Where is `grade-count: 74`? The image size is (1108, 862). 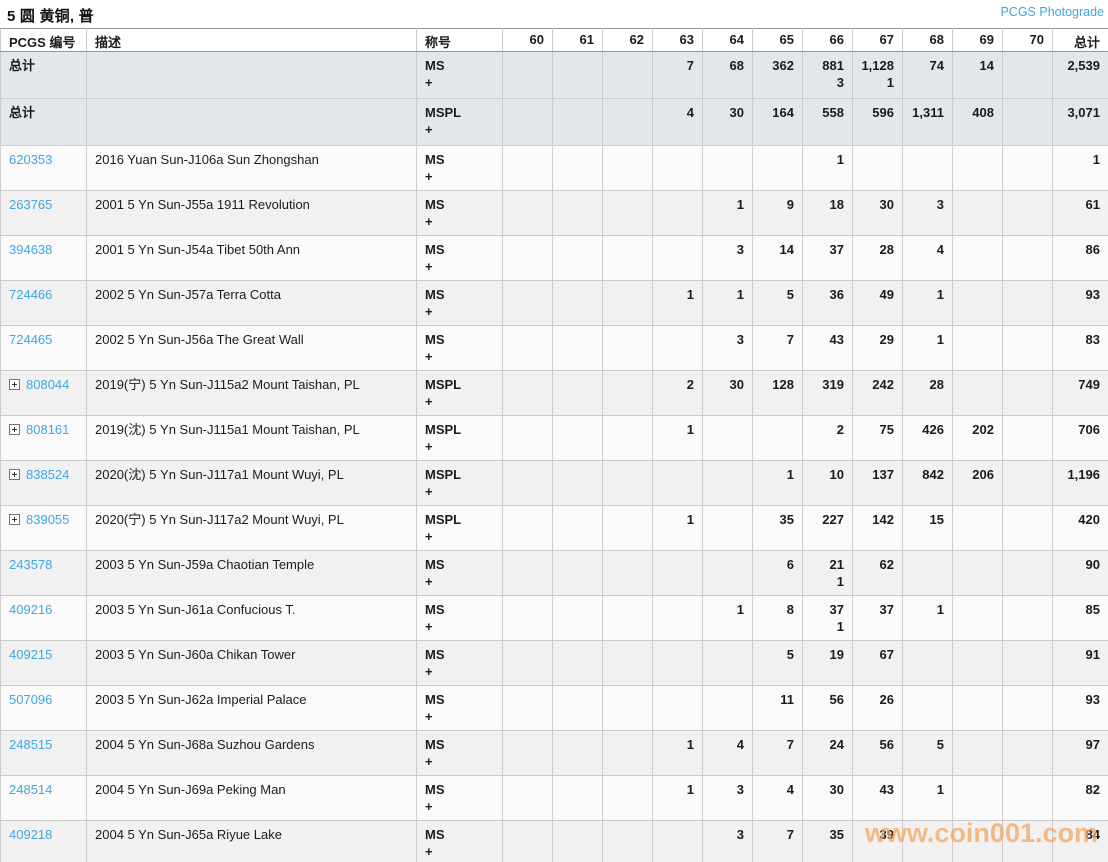
grade-count: 74 is located at coordinates (936, 65).